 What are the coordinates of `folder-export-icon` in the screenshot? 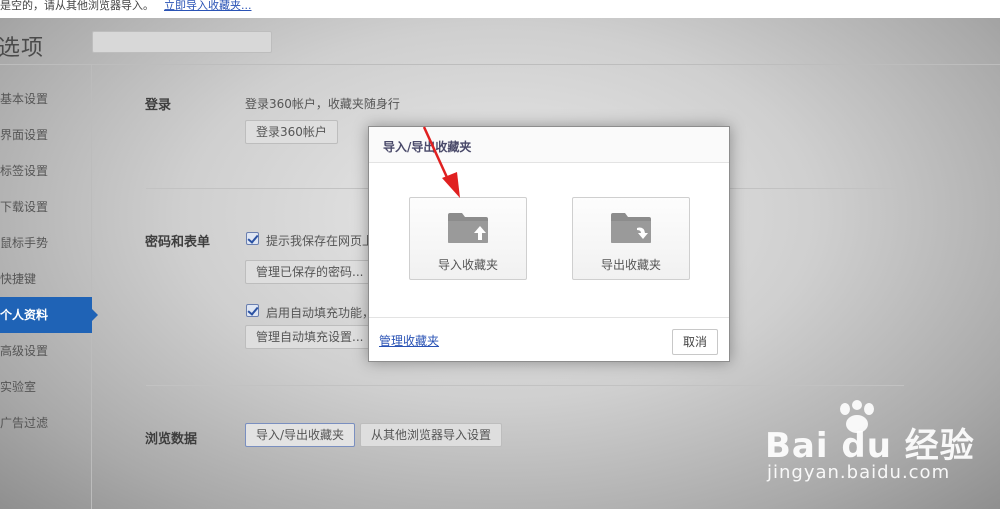 It's located at (631, 228).